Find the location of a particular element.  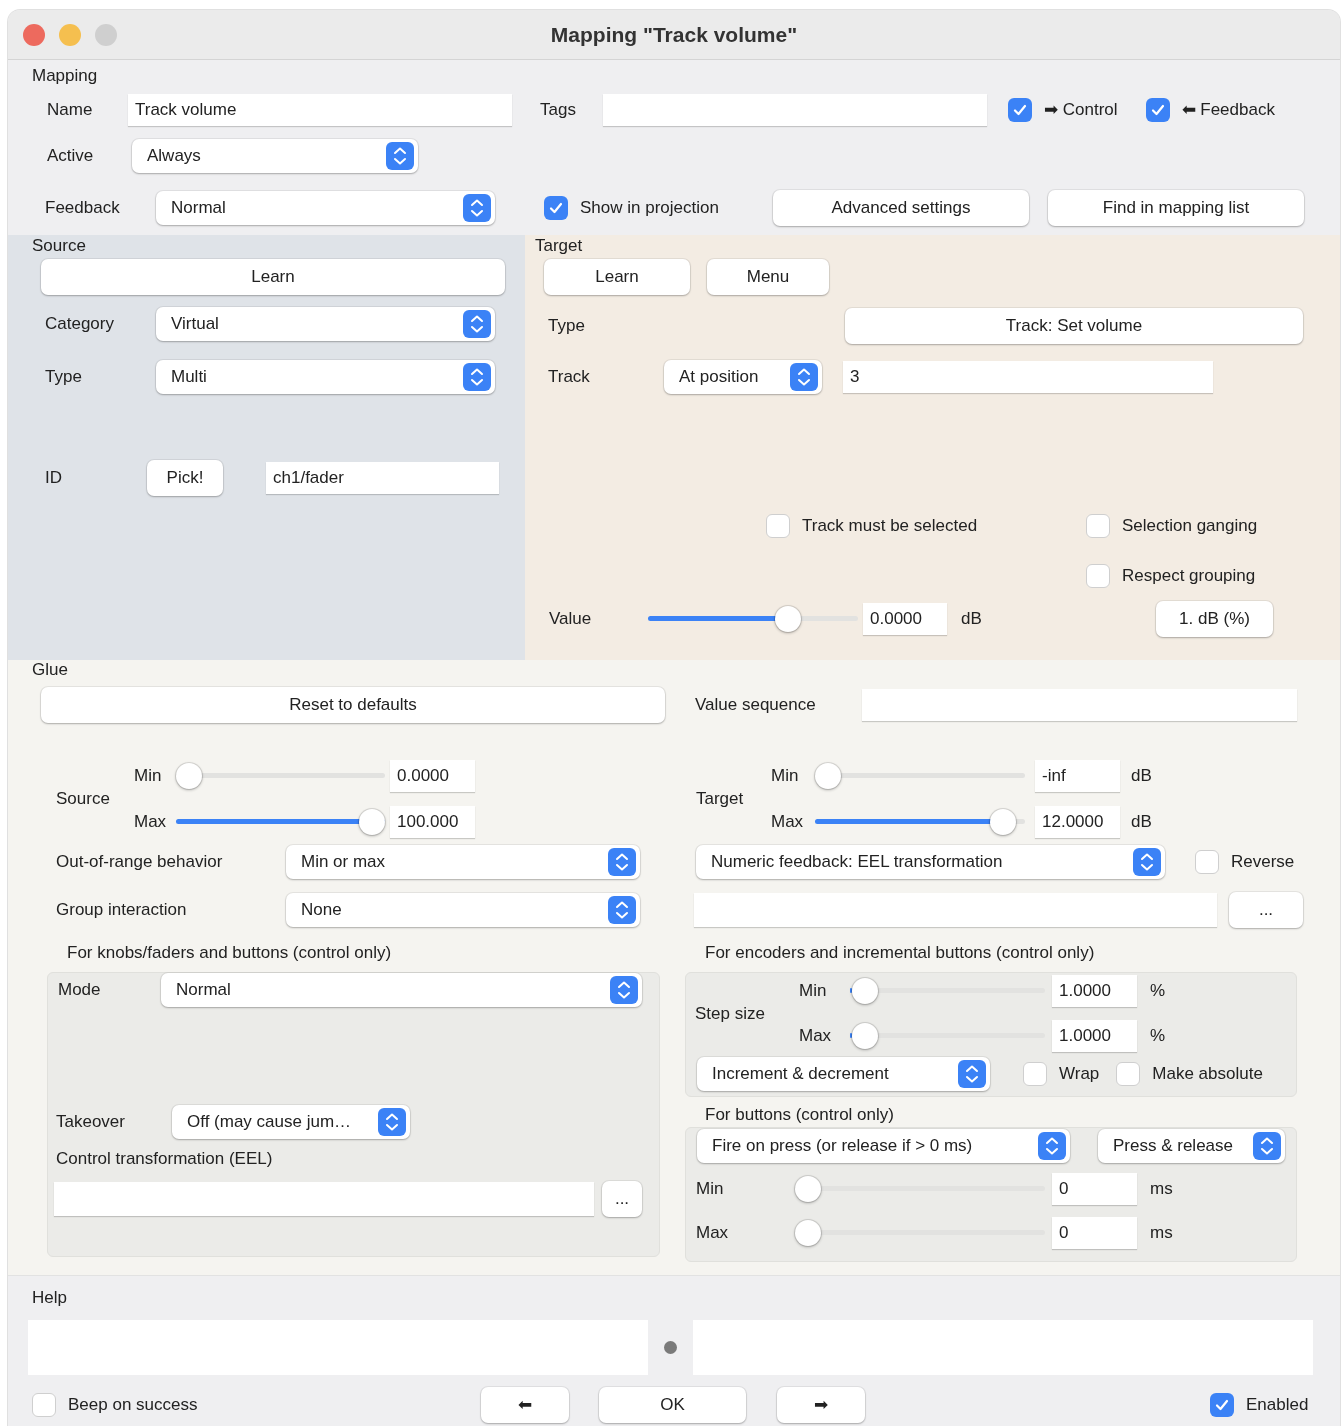

section-heading: Target is located at coordinates (559, 246).